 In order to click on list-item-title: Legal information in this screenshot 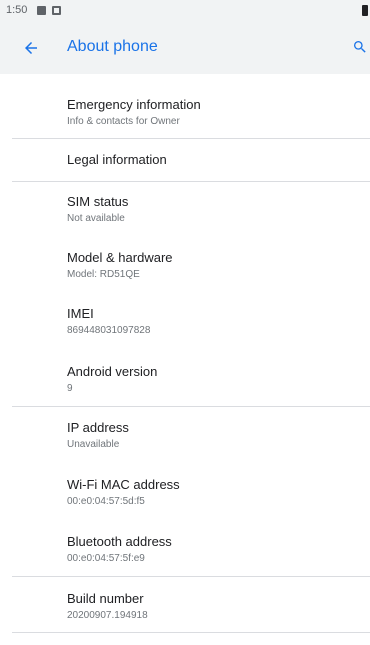, I will do `click(117, 159)`.